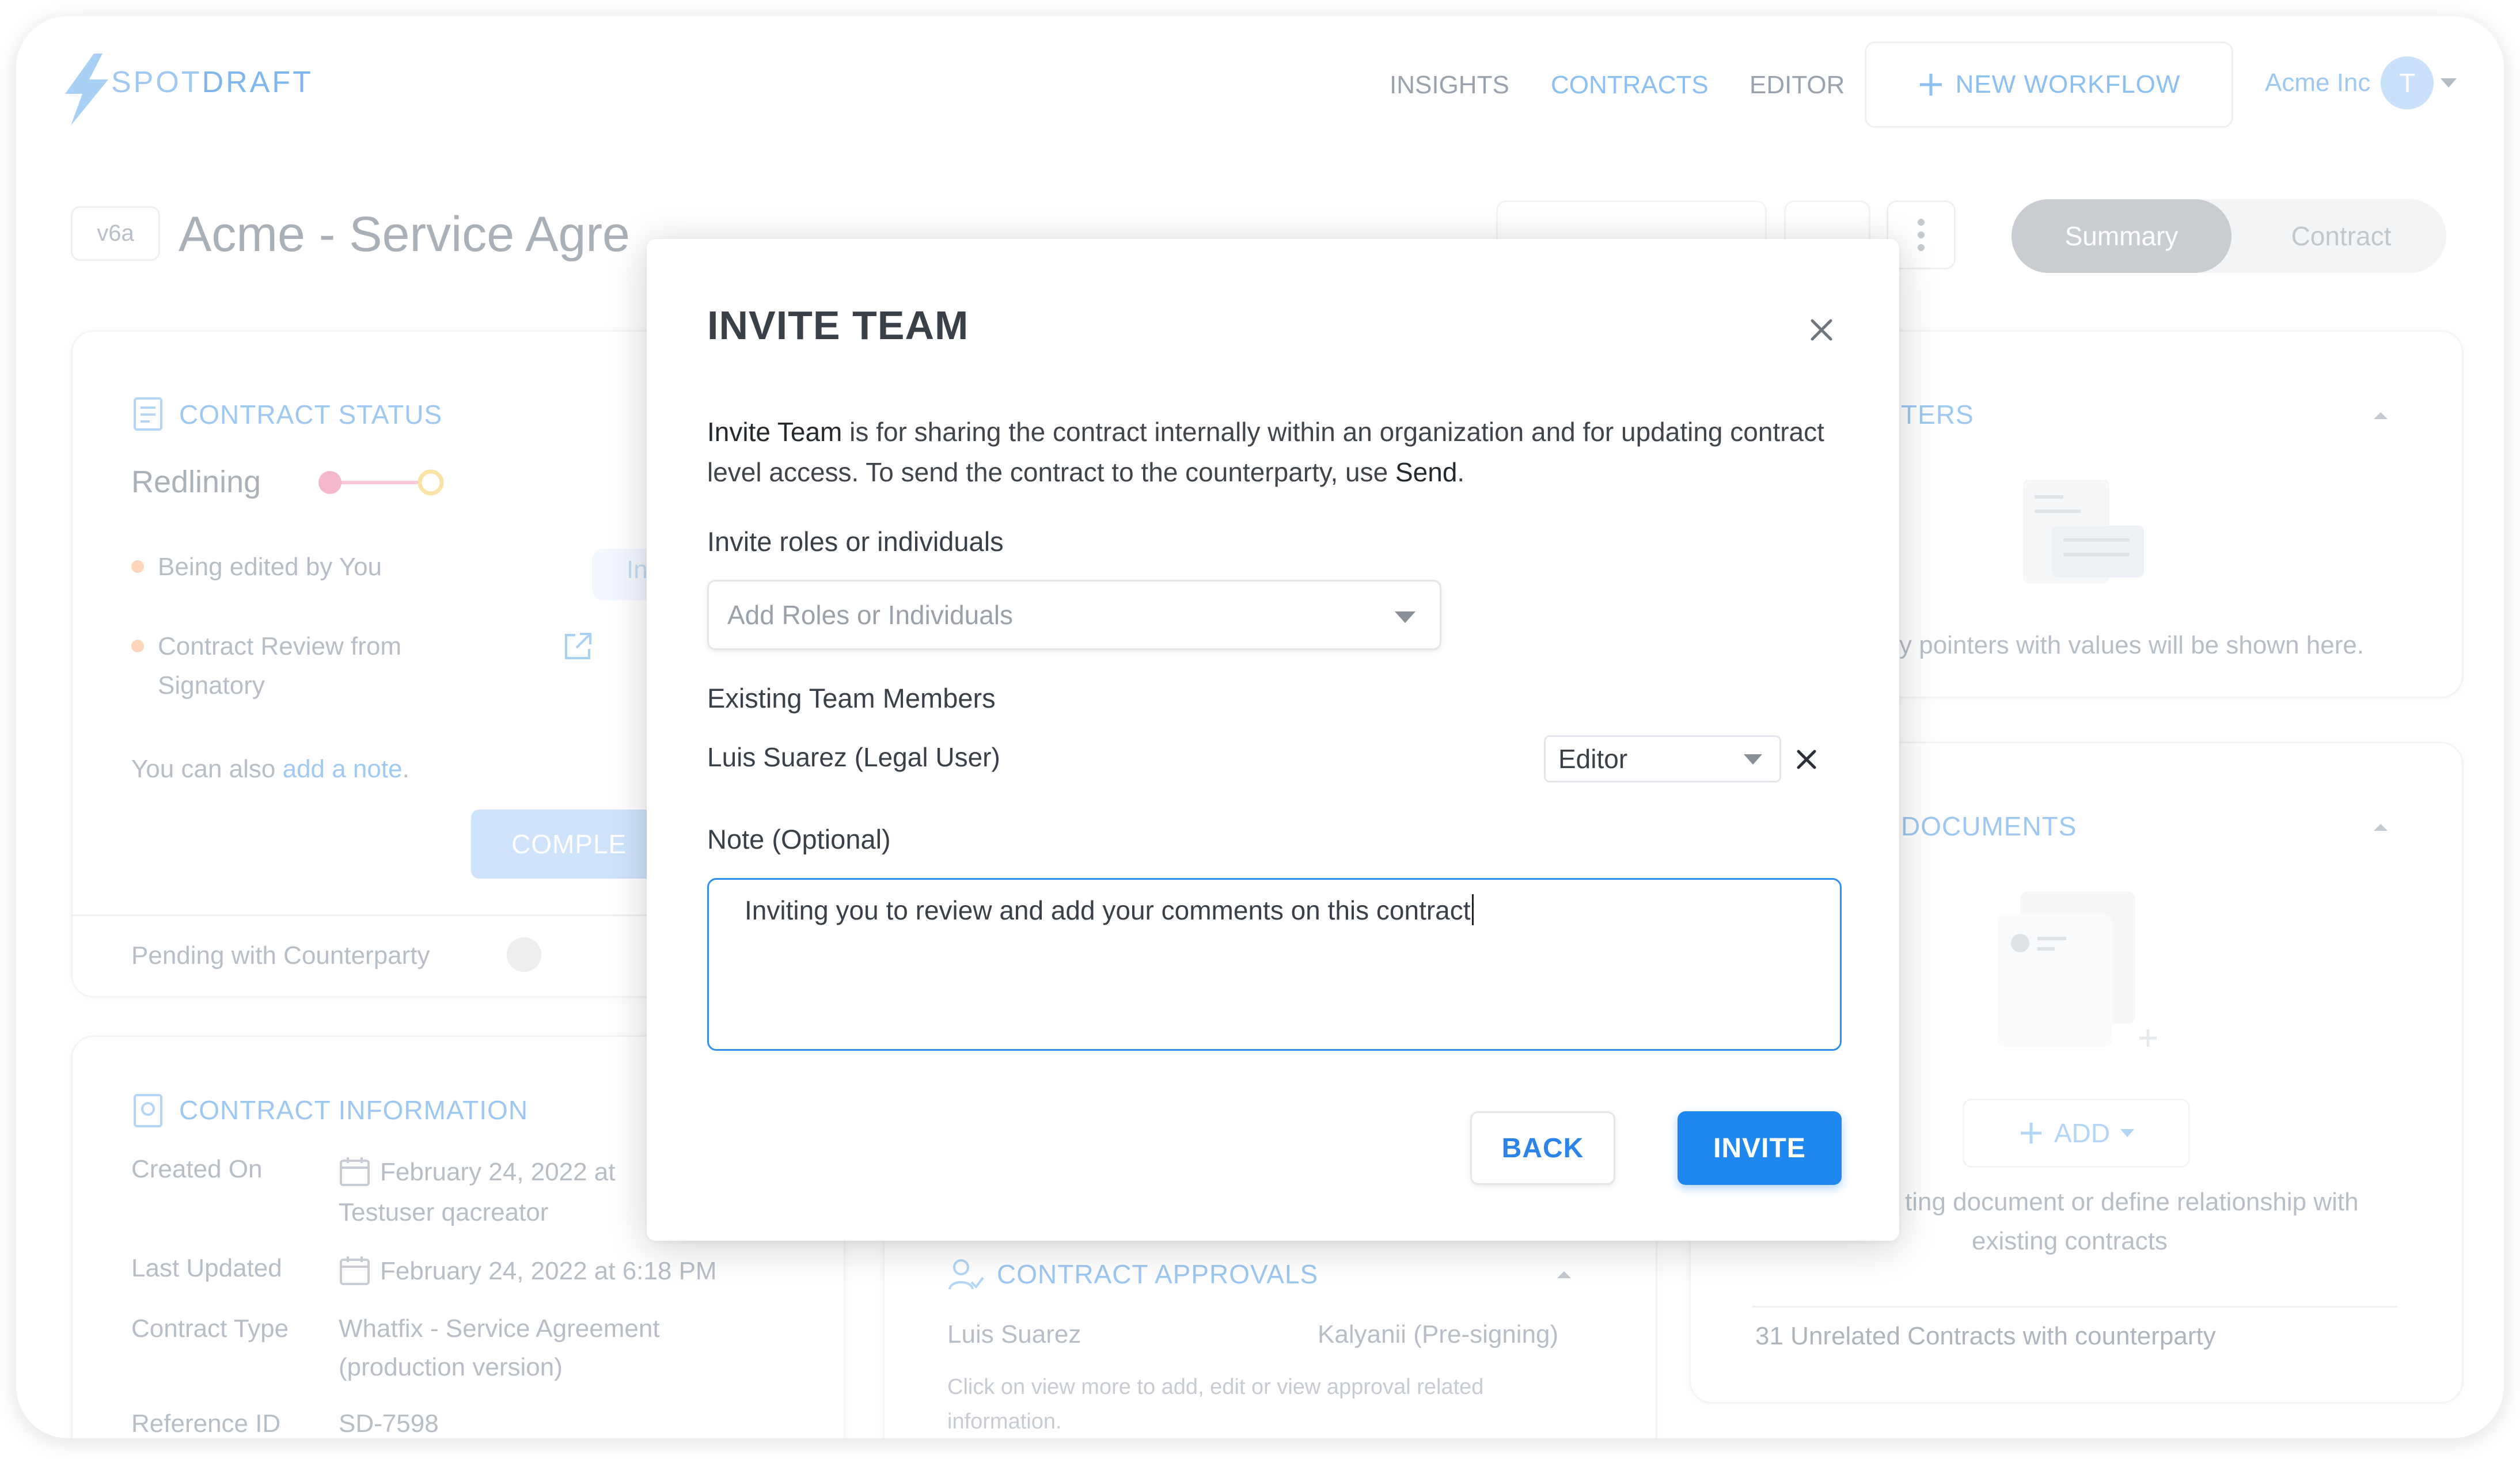 This screenshot has width=2520, height=1459. Describe the element at coordinates (2121, 236) in the screenshot. I see `tab-summary: Summary` at that location.